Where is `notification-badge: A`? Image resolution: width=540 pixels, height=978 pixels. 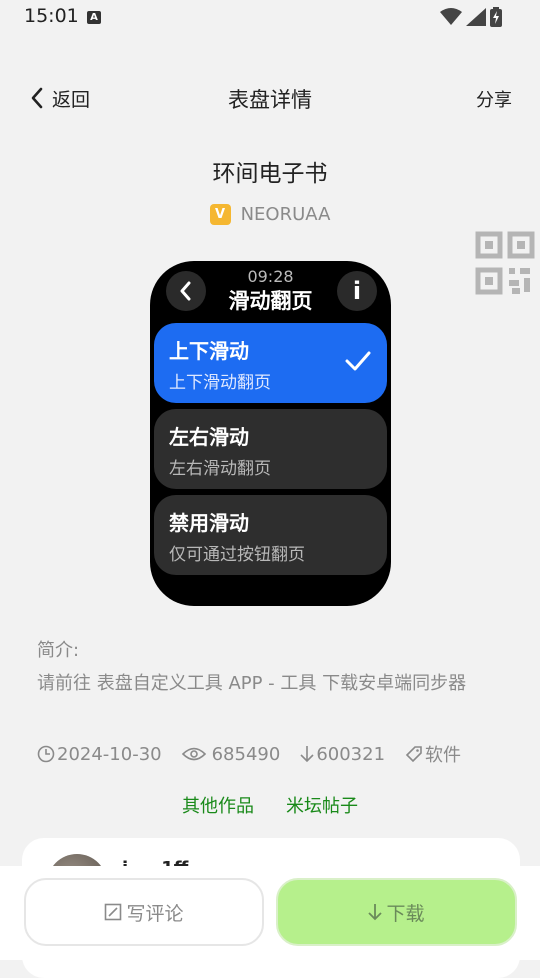
notification-badge: A is located at coordinates (94, 17).